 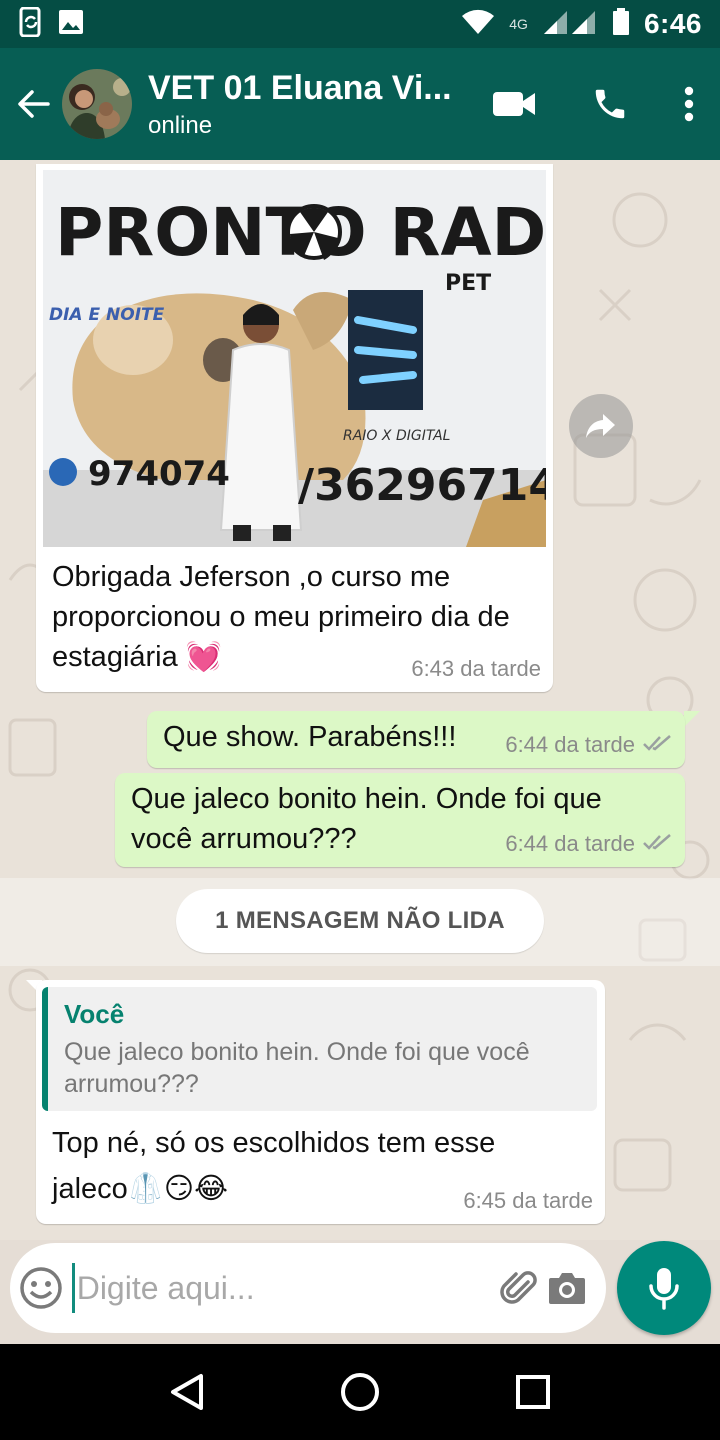 I want to click on status-bar: 4G 6:46, so click(x=360, y=24).